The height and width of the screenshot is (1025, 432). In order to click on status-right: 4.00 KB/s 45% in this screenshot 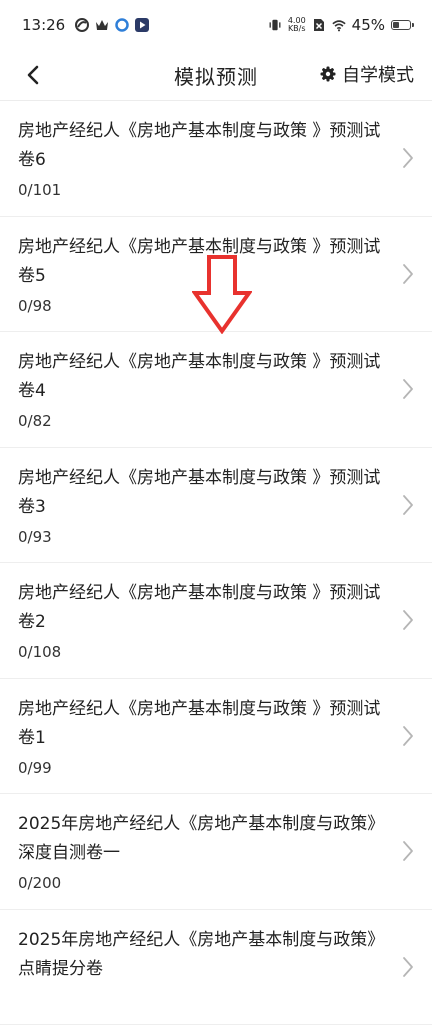, I will do `click(341, 25)`.